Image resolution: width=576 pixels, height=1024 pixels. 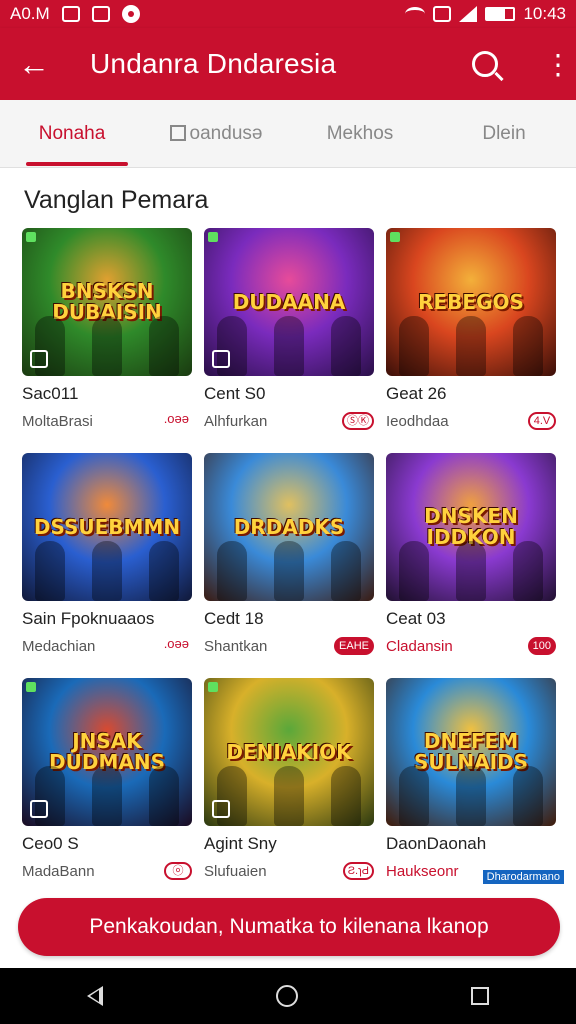 What do you see at coordinates (485, 64) in the screenshot?
I see `search-icon` at bounding box center [485, 64].